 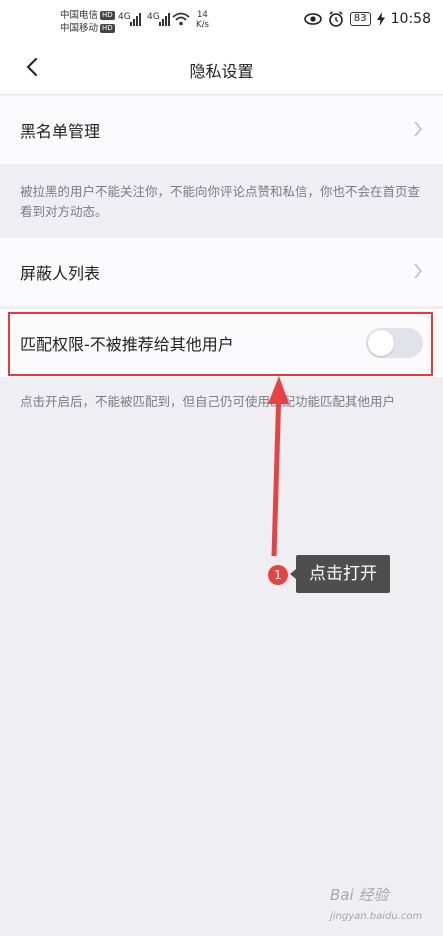 I want to click on battery-level: 83, so click(x=360, y=19).